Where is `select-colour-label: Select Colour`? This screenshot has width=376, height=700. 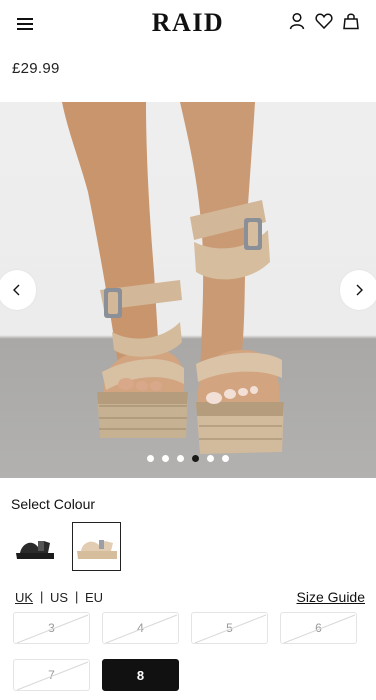
select-colour-label: Select Colour is located at coordinates (53, 504).